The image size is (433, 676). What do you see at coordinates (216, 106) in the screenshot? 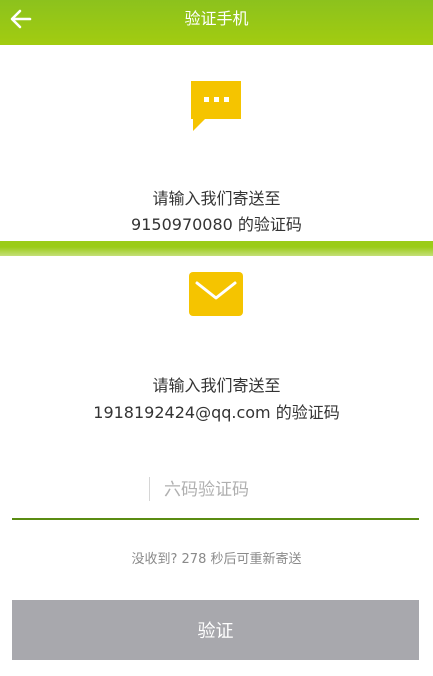
I see `chat-bubble-icon` at bounding box center [216, 106].